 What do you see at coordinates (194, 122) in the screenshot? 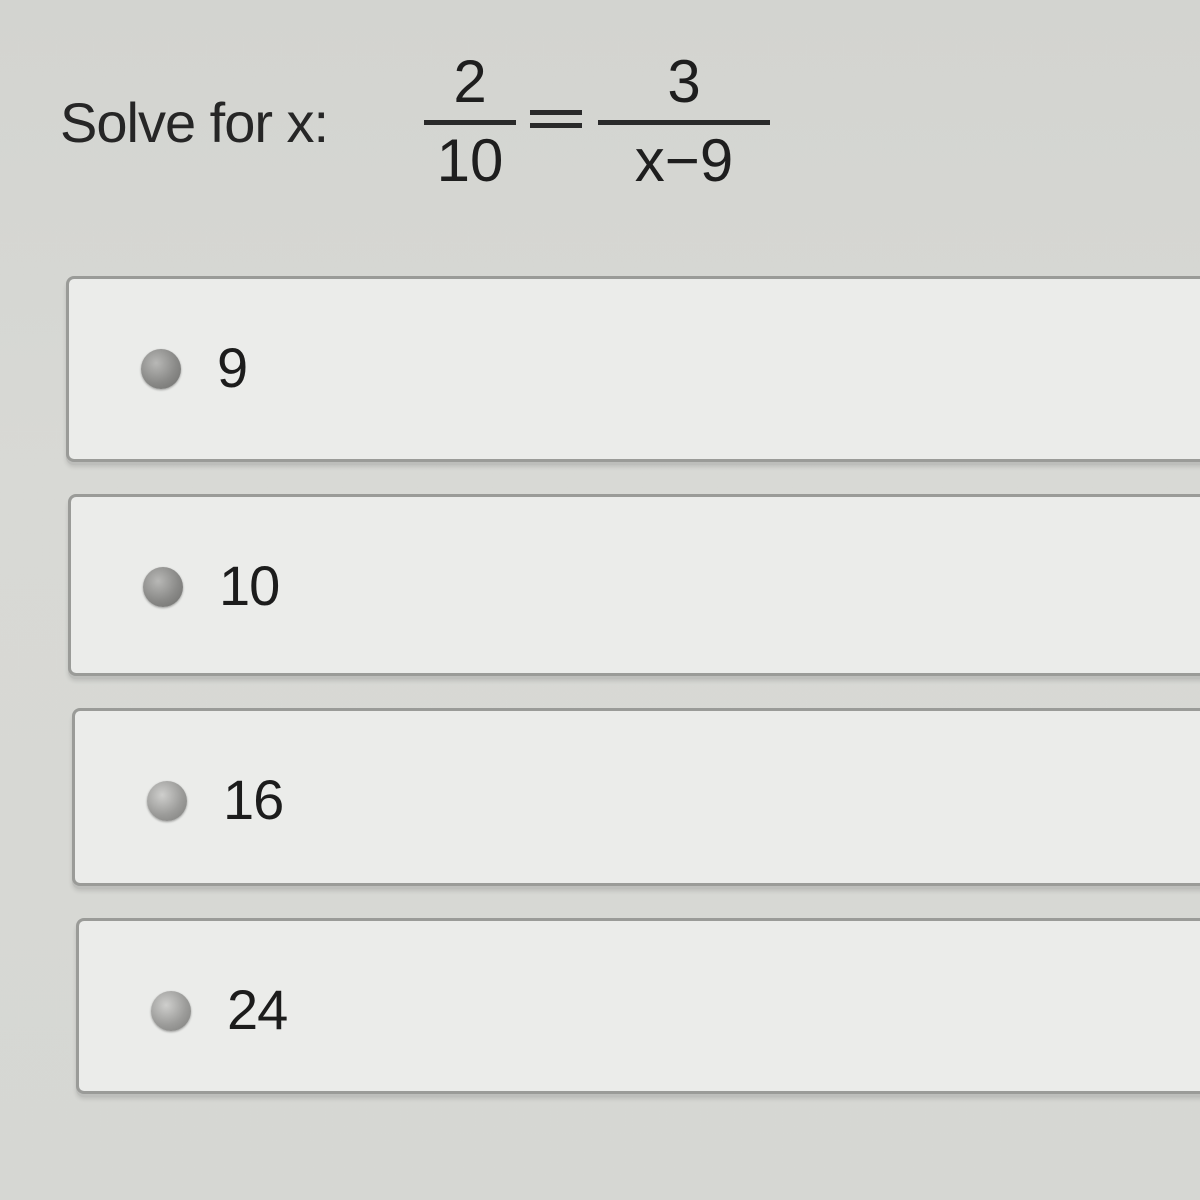
I see `question-label: Solve for x:` at bounding box center [194, 122].